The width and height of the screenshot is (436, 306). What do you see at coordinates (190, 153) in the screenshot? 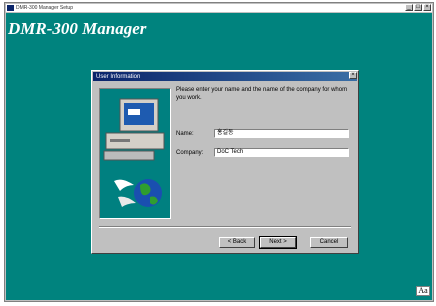
I see `company-label: Company:` at bounding box center [190, 153].